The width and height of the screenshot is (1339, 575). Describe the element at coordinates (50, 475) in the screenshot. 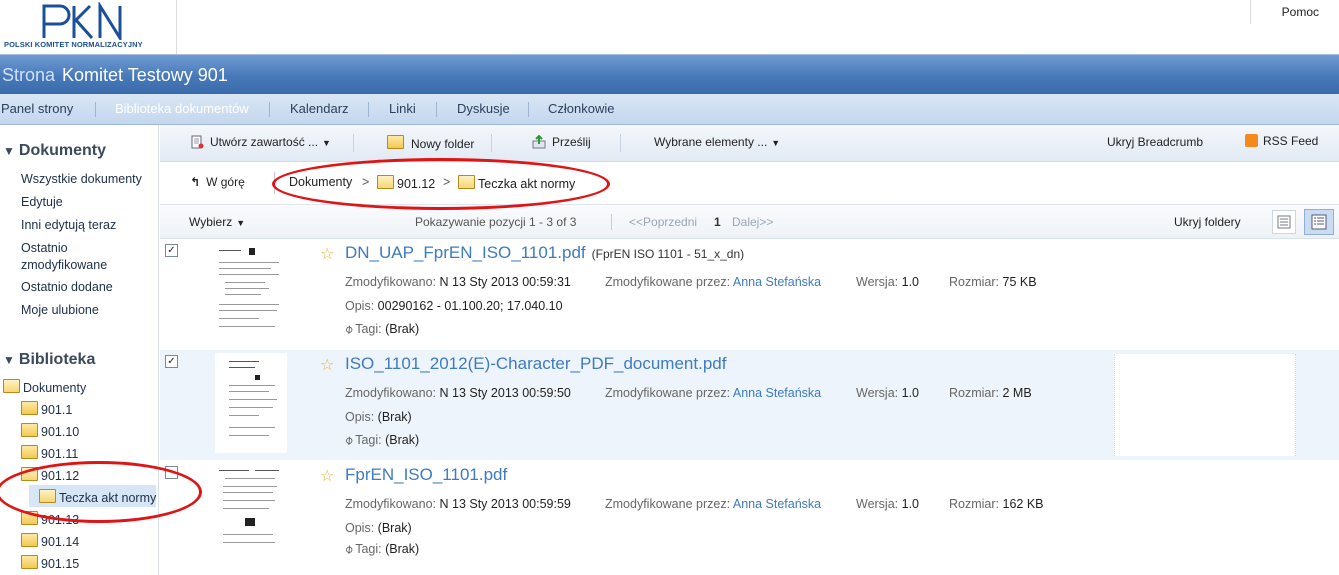

I see `tree-item-901-12: 901.12` at that location.